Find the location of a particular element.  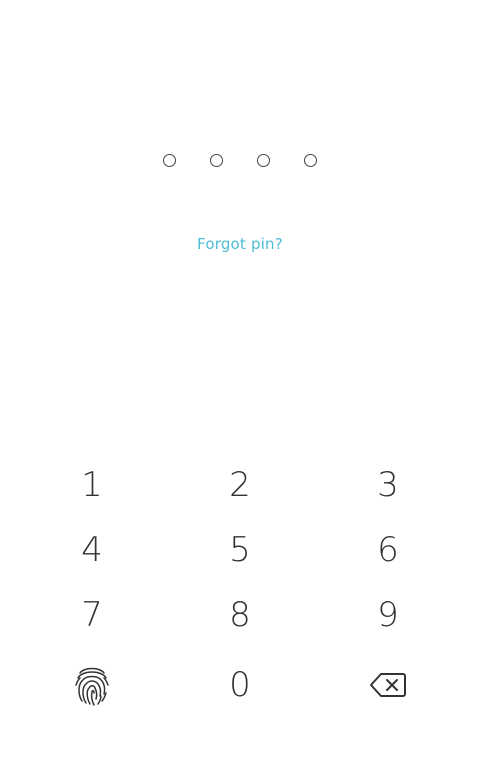

key-7-label: 7 is located at coordinates (92, 615).